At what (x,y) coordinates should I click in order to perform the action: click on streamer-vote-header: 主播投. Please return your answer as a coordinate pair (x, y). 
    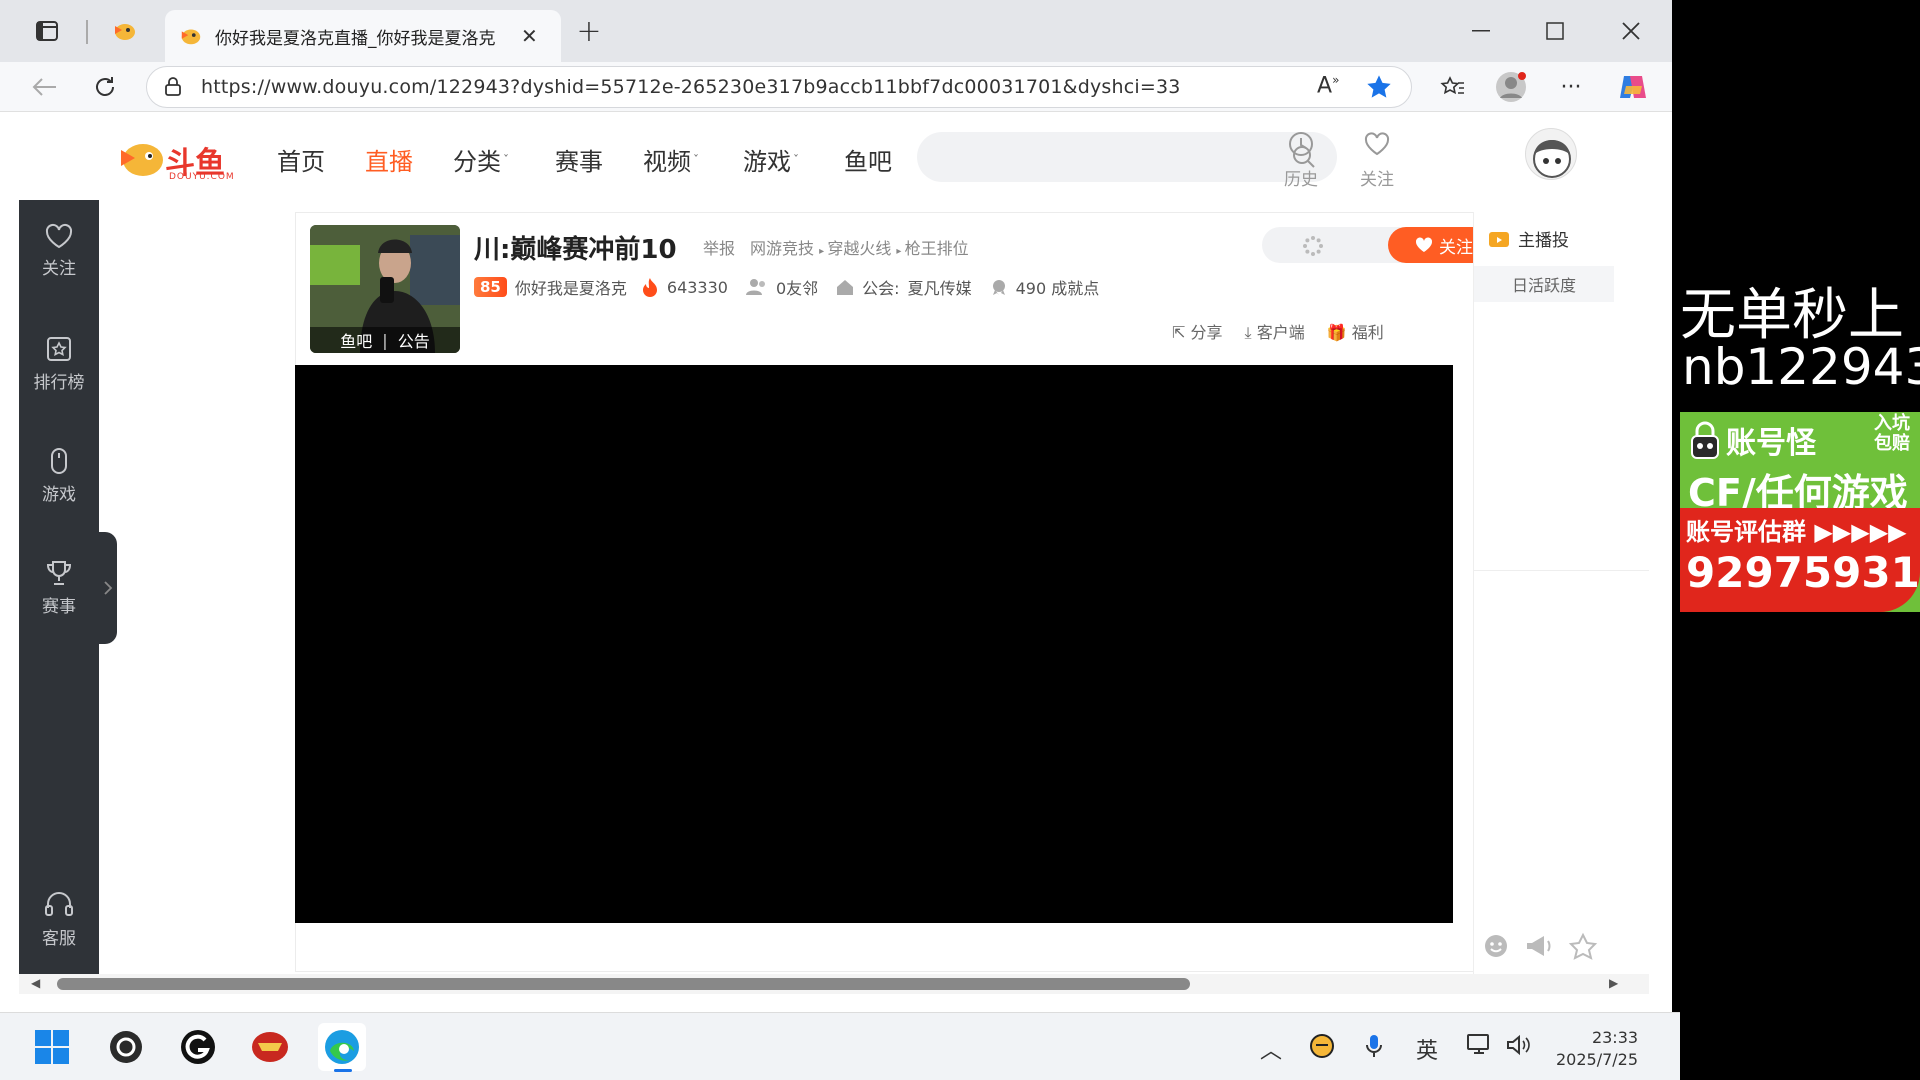
    Looking at the image, I should click on (1528, 238).